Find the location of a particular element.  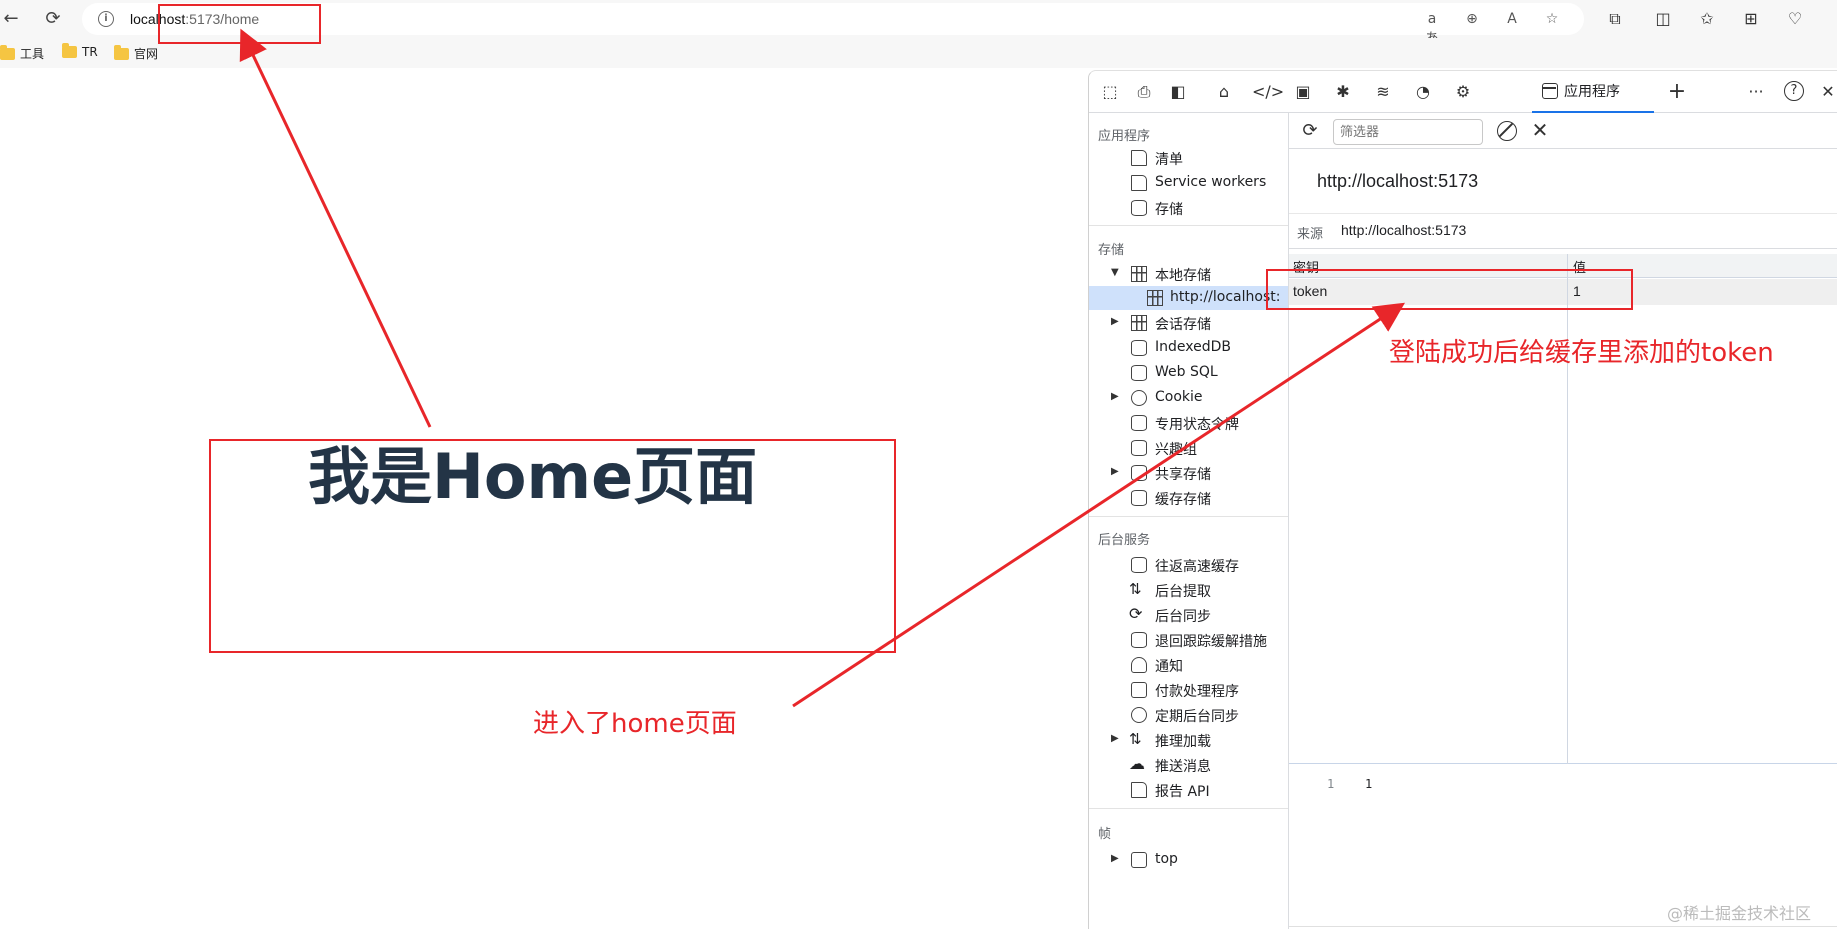

section-title-background-services: 后台服务 is located at coordinates (1124, 540).